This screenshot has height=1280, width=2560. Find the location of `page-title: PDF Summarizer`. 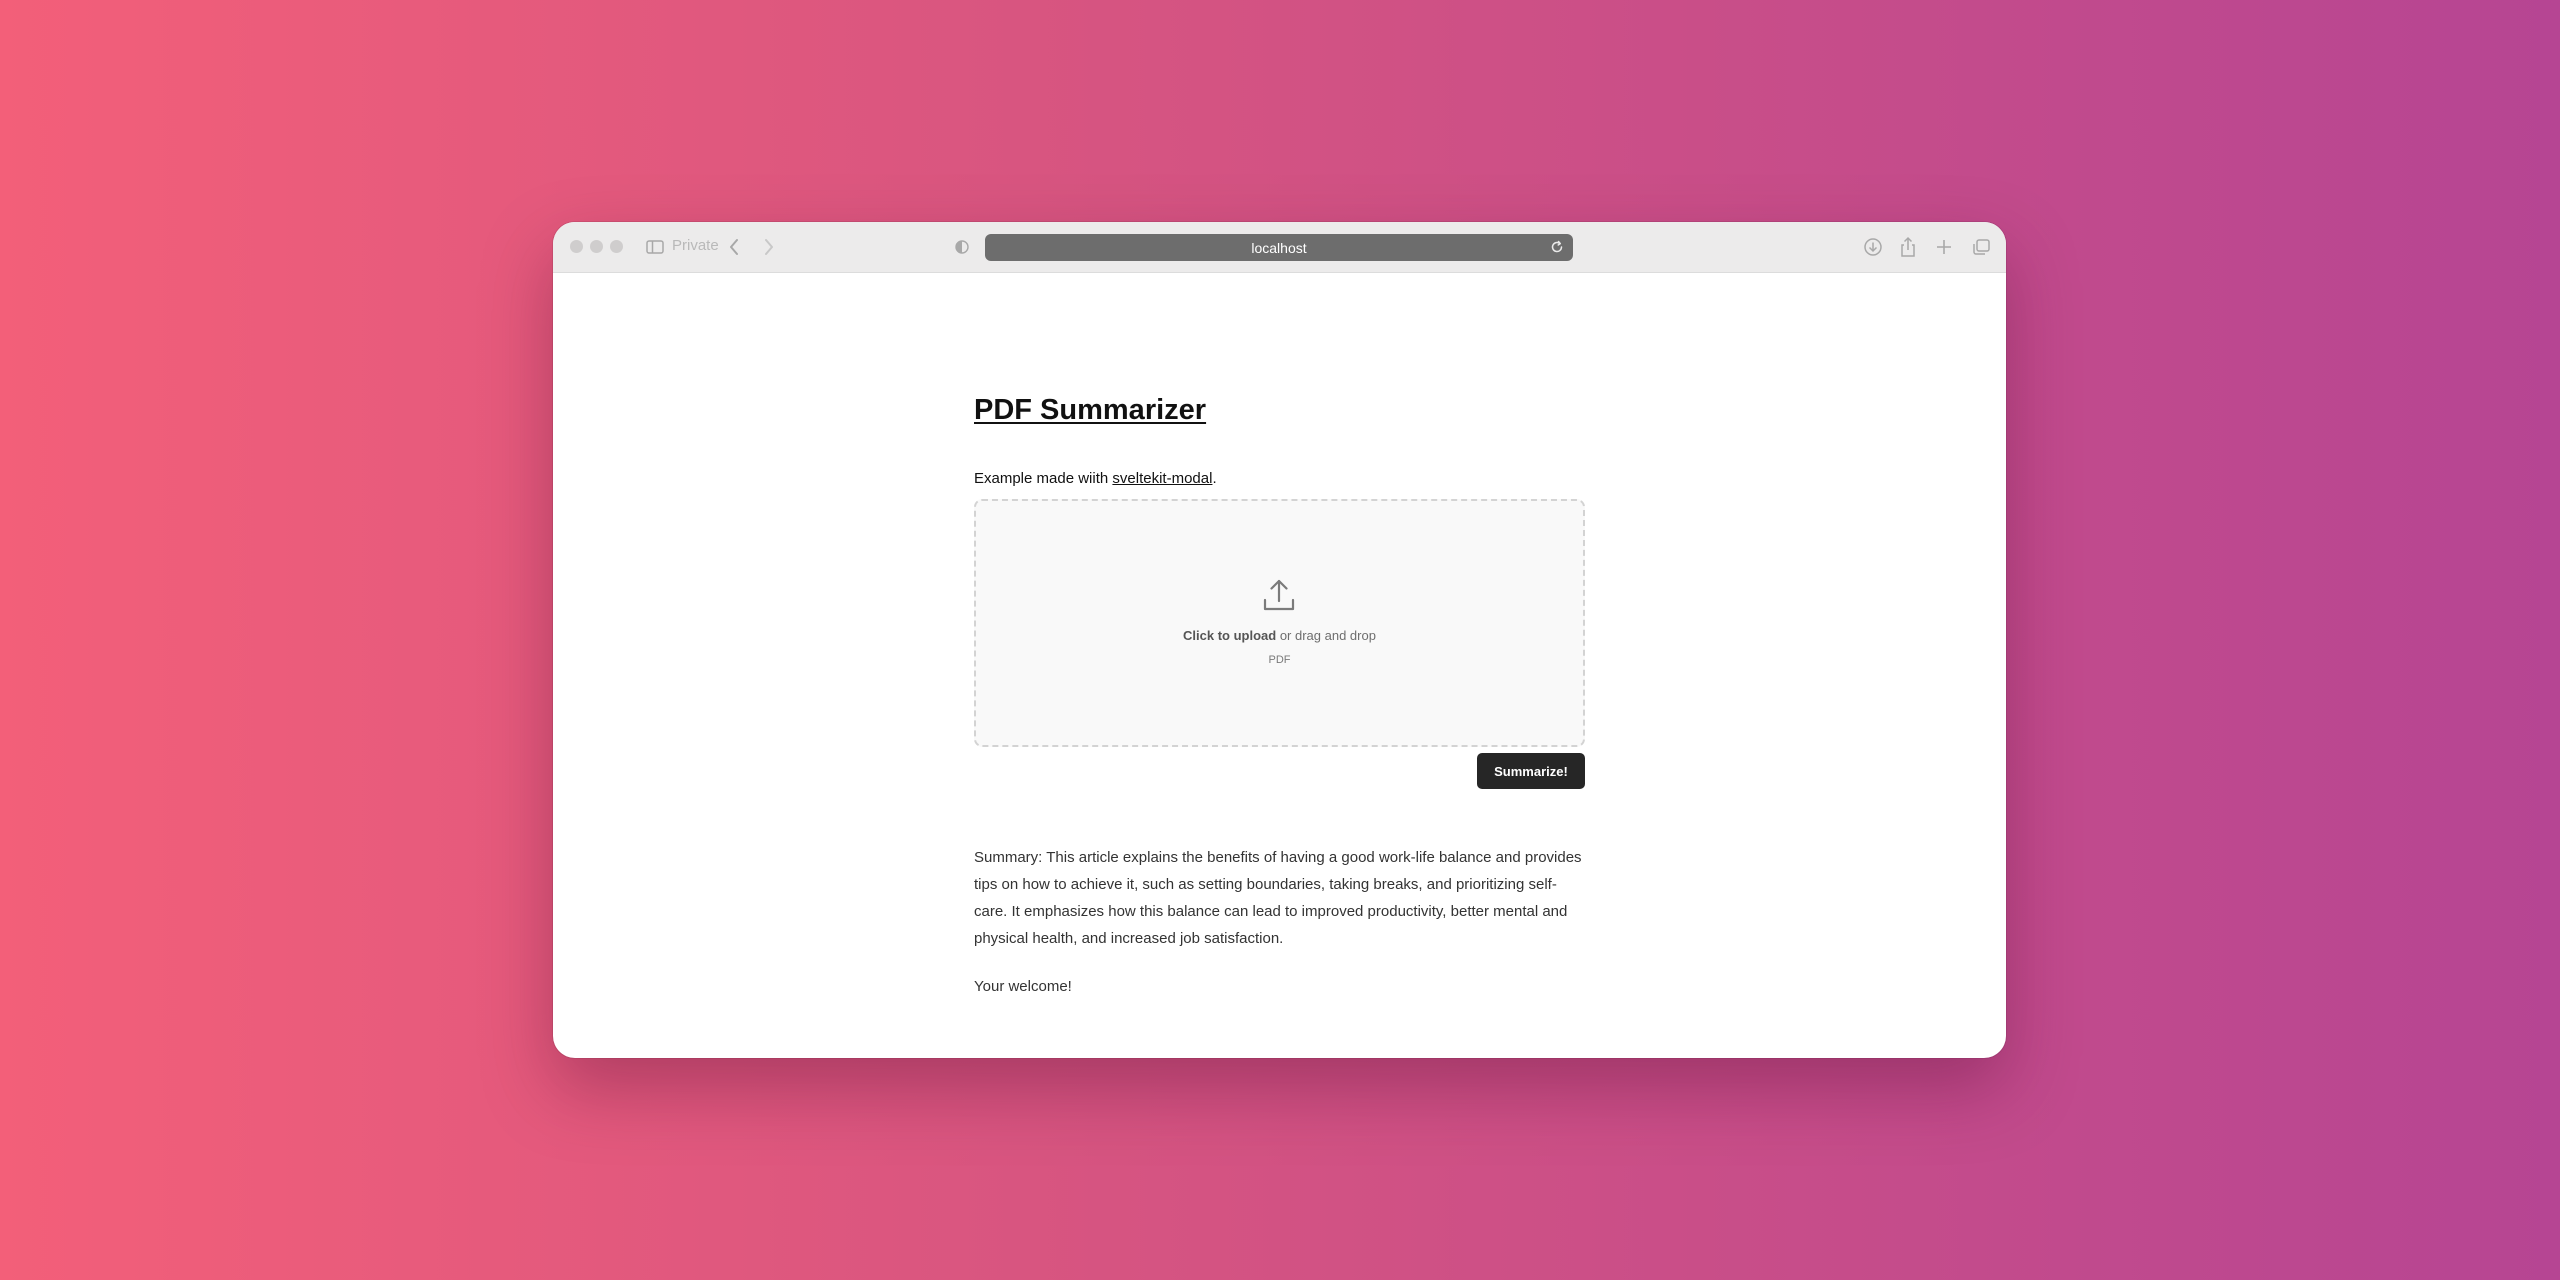

page-title: PDF Summarizer is located at coordinates (1090, 410).